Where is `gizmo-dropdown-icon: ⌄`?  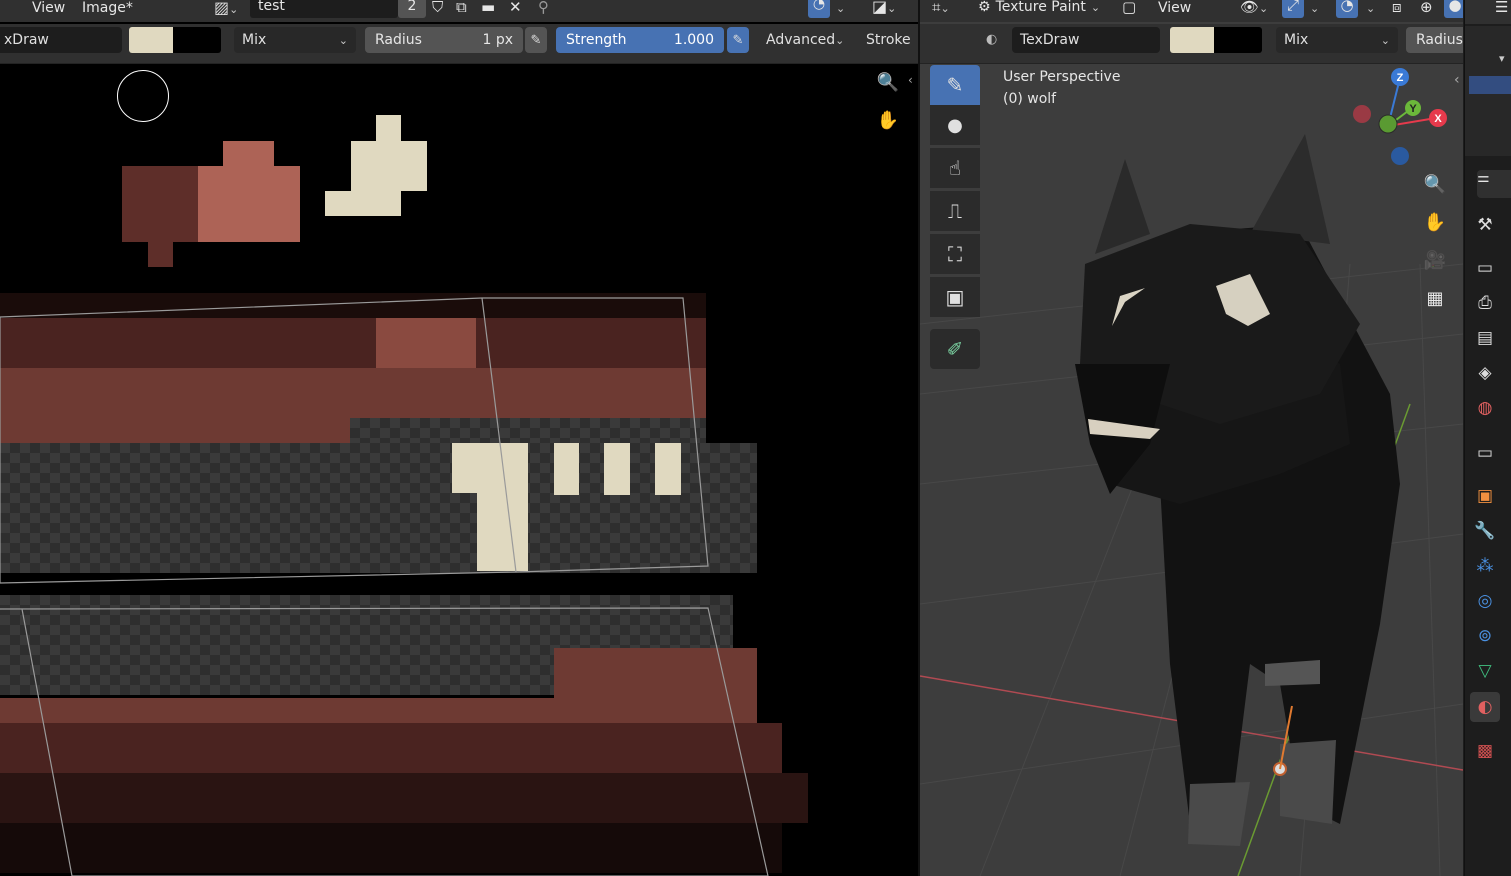 gizmo-dropdown-icon: ⌄ is located at coordinates (1314, 8).